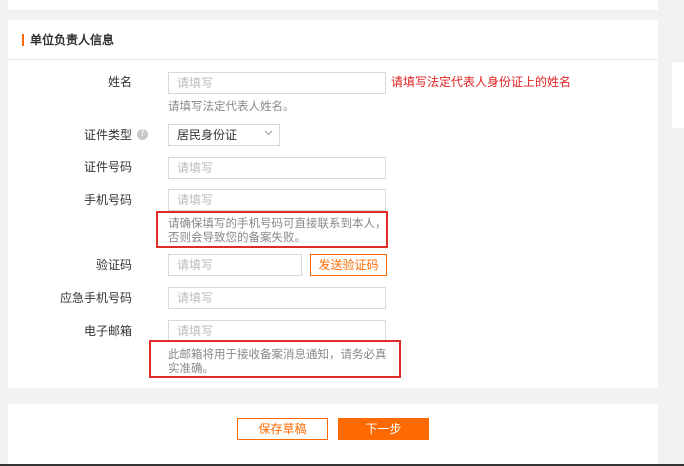 The width and height of the screenshot is (684, 466). I want to click on save-draft-button: 保存草稿, so click(282, 429).